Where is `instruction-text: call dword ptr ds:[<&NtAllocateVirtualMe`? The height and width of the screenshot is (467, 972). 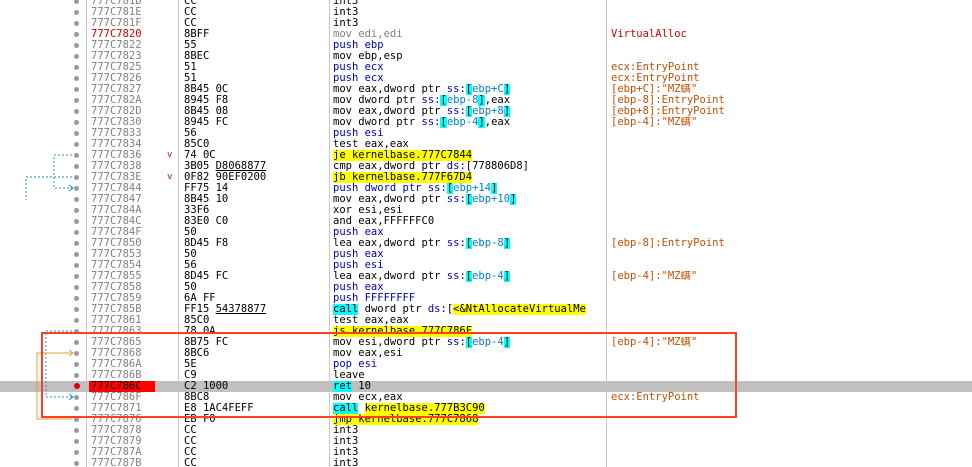
instruction-text: call dword ptr ds:[<&NtAllocateVirtualMe is located at coordinates (469, 309).